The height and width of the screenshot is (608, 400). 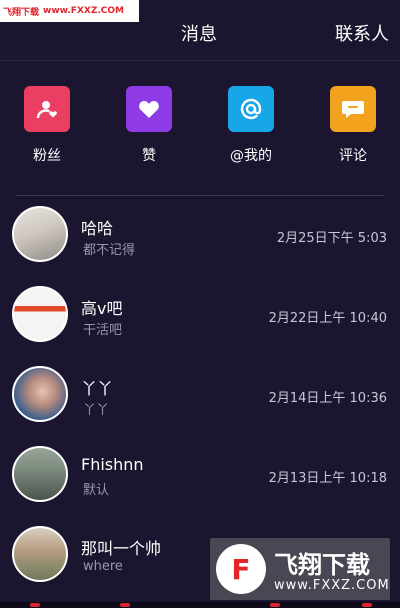 I want to click on watermark-name: 飞翔下载, so click(x=322, y=565).